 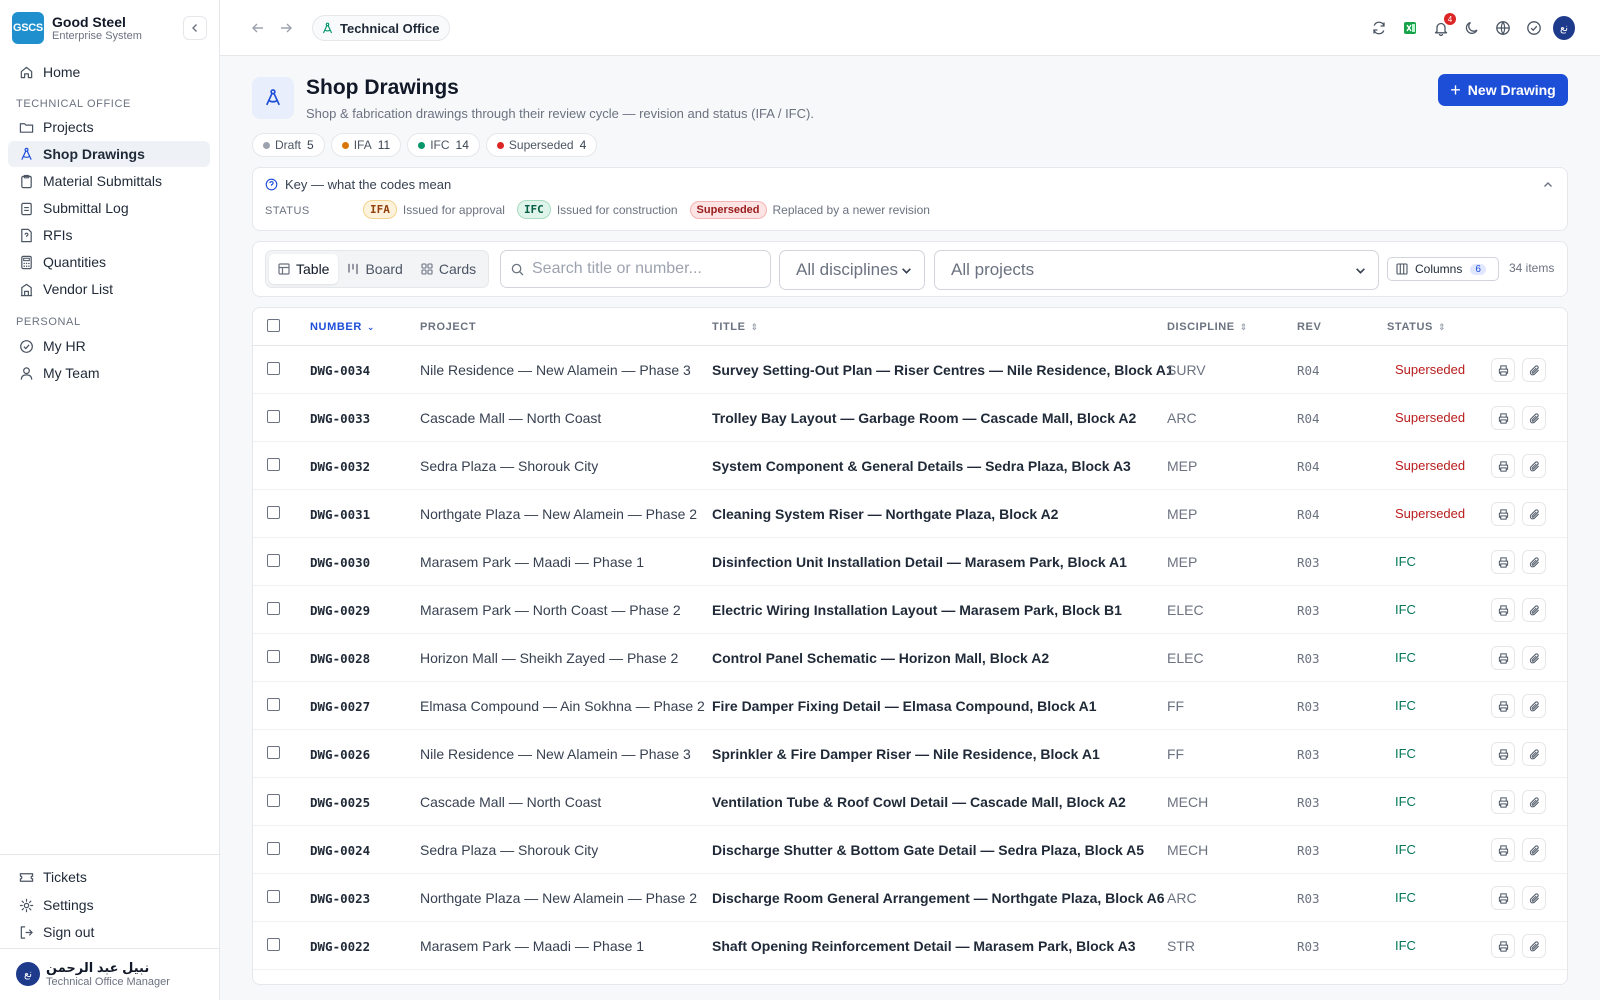 I want to click on column-header-title: TITLE ⇕, so click(x=735, y=327).